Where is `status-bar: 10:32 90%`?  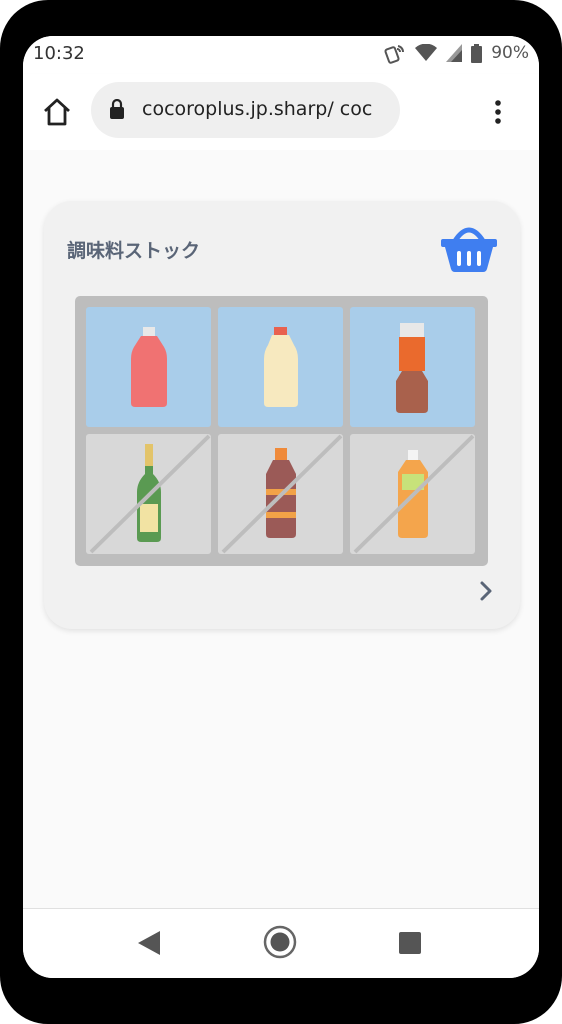
status-bar: 10:32 90% is located at coordinates (281, 55).